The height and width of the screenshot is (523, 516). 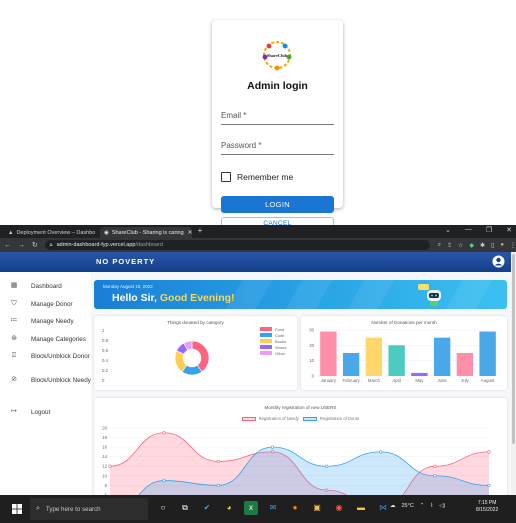 I want to click on forward-icon: →, so click(x=22, y=245).